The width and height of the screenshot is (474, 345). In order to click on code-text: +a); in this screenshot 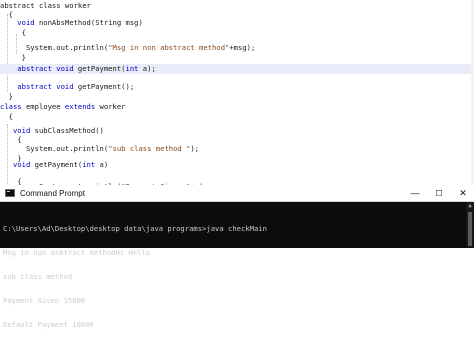, I will do `click(198, 183)`.